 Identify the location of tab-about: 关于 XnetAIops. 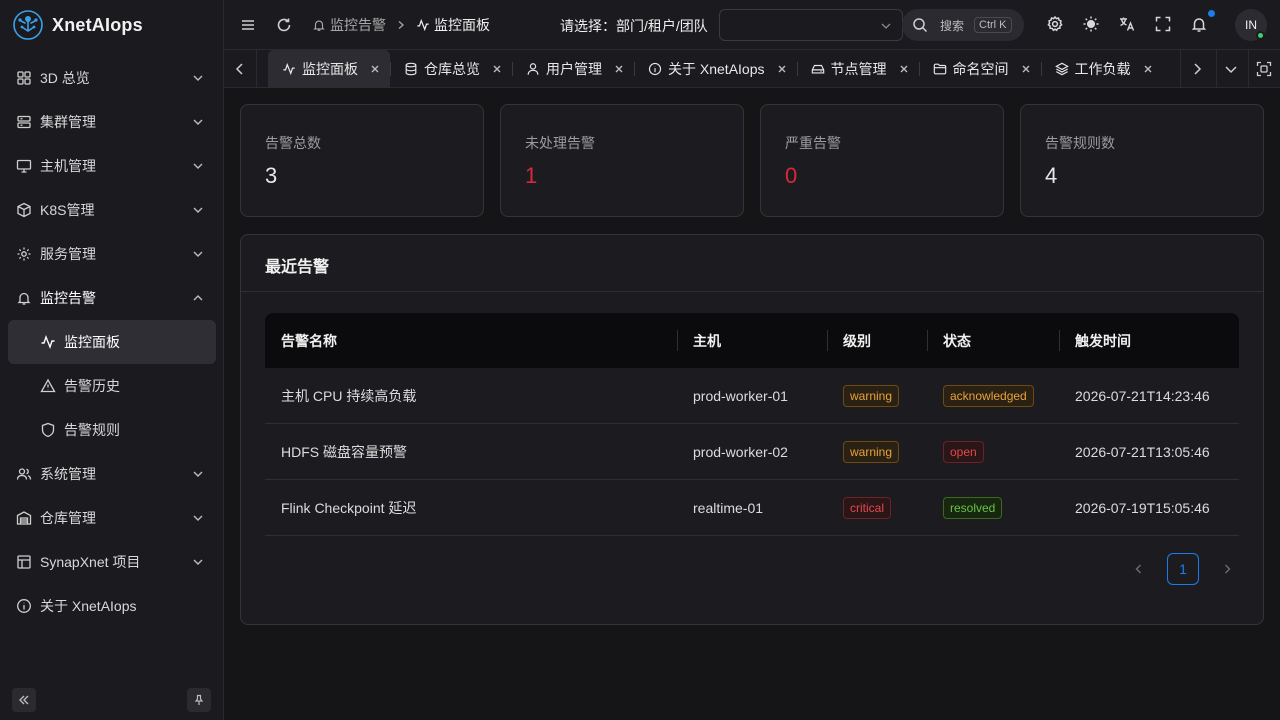
(715, 69).